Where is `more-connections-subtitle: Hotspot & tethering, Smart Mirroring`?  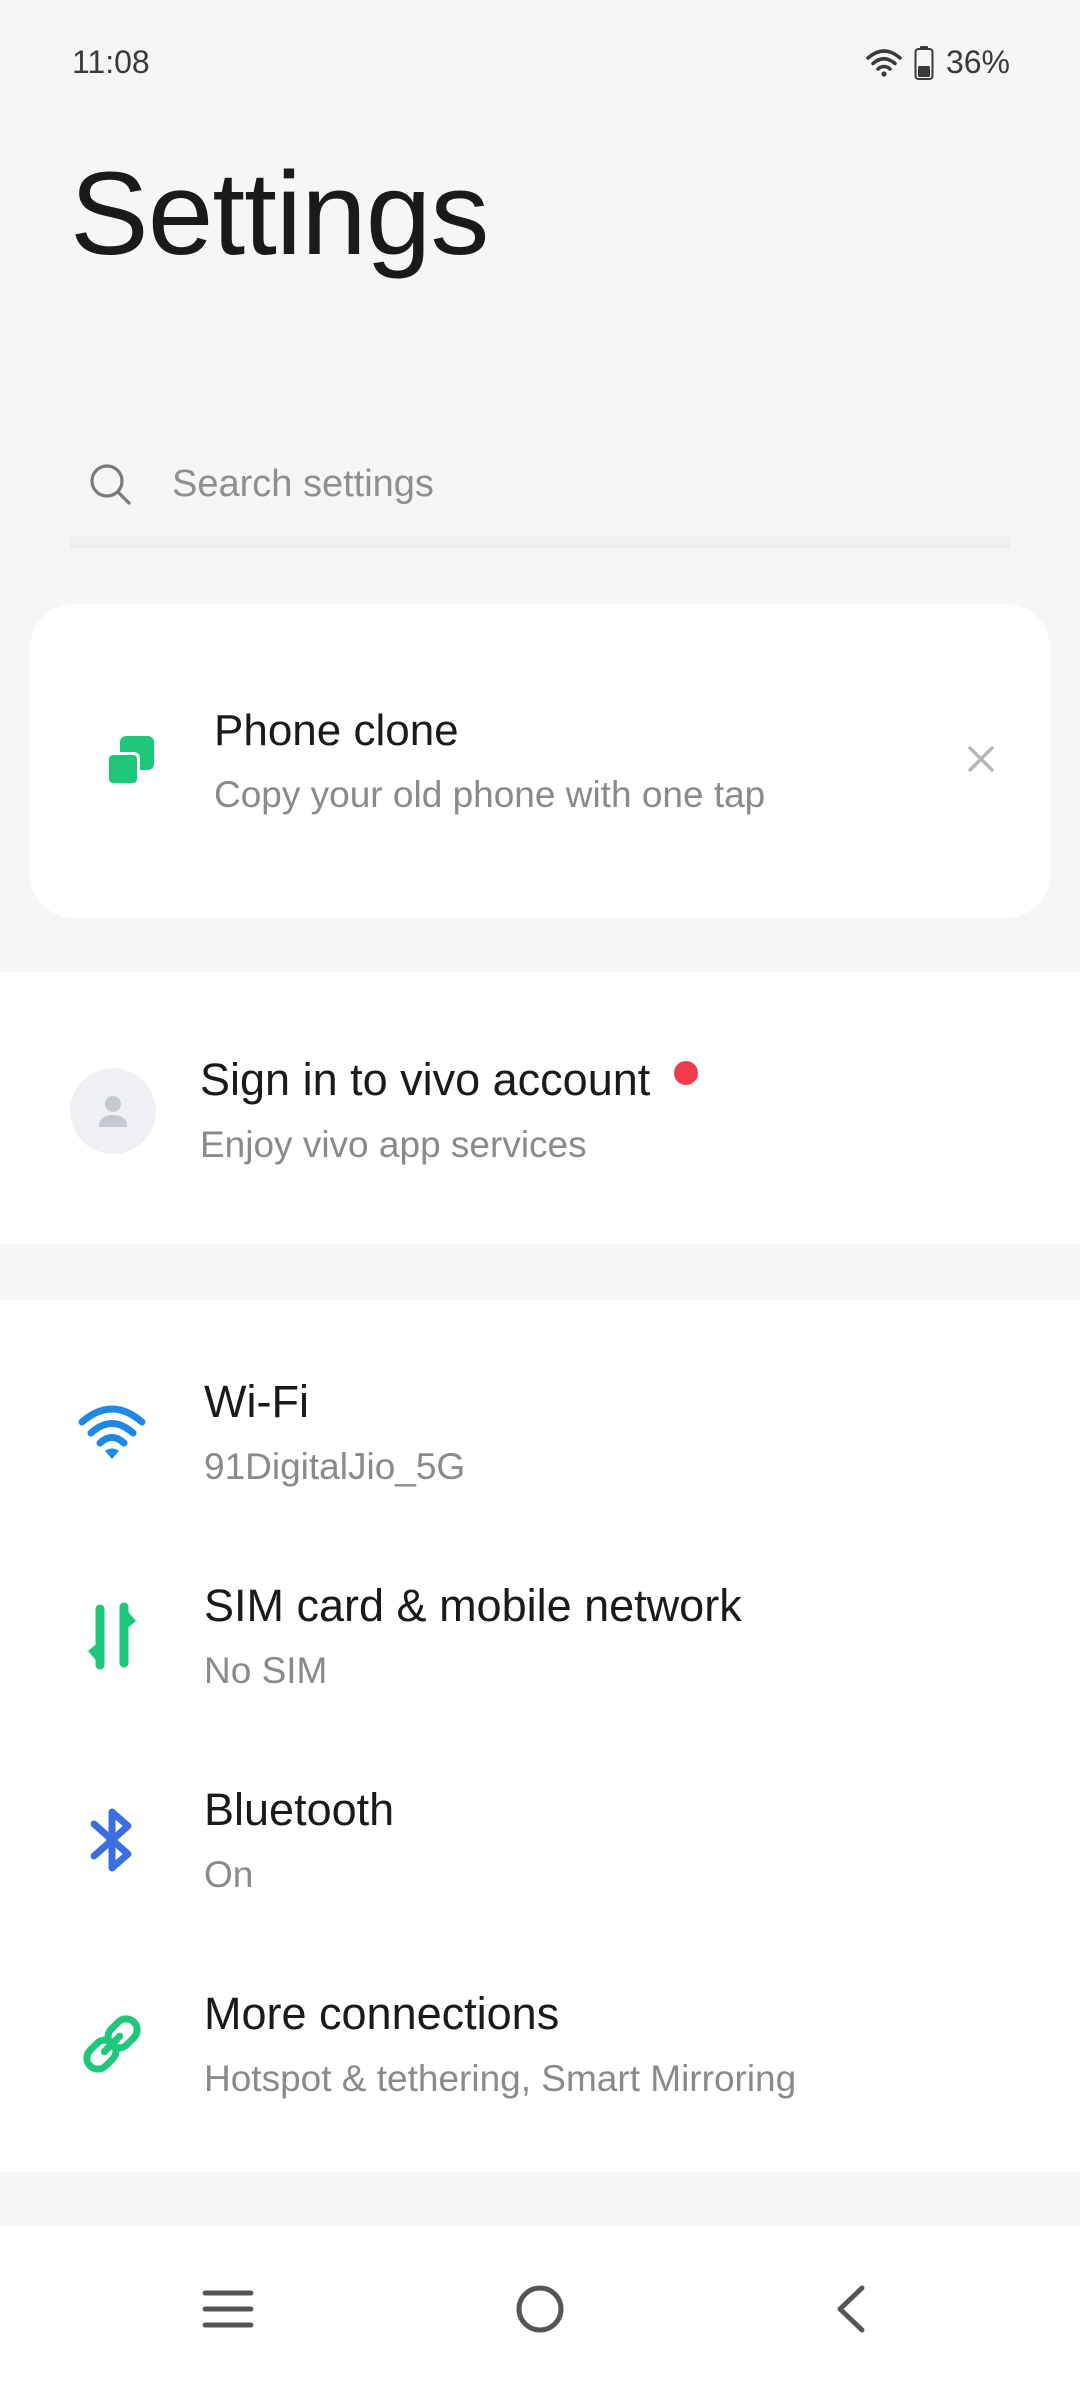
more-connections-subtitle: Hotspot & tethering, Smart Mirroring is located at coordinates (500, 2078).